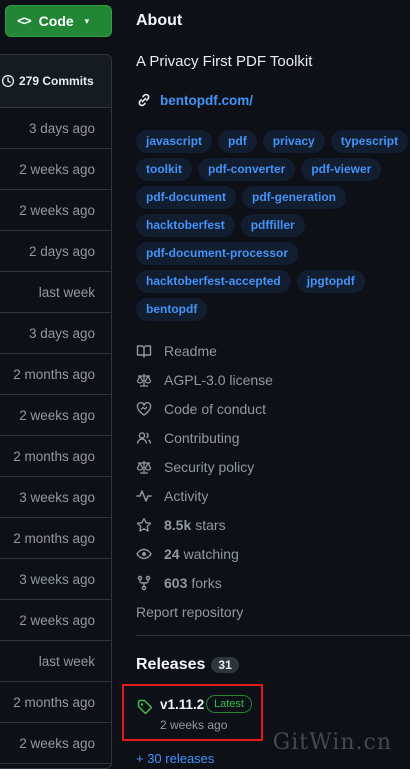  Describe the element at coordinates (182, 704) in the screenshot. I see `release-name: v1.11.2` at that location.